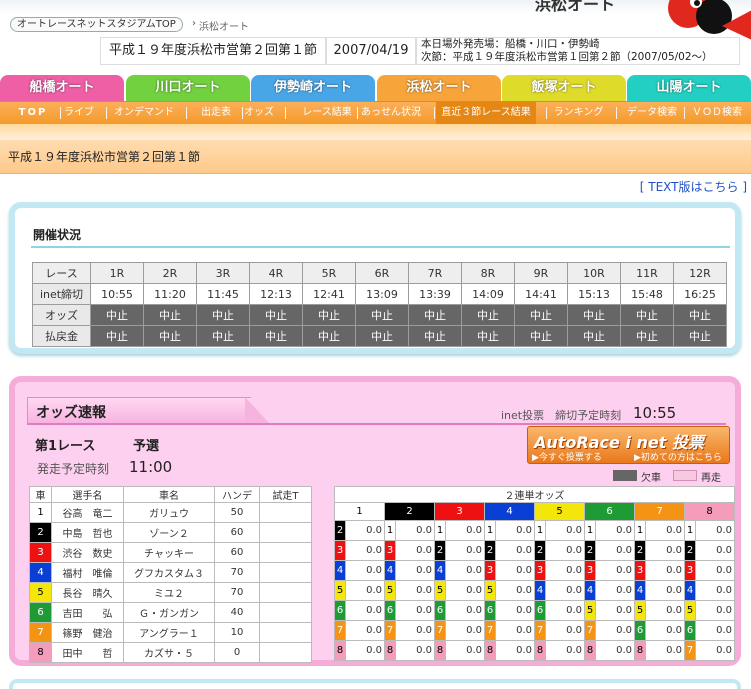 Image resolution: width=751 pixels, height=689 pixels. Describe the element at coordinates (540, 570) in the screenshot. I see `second-place: 3` at that location.